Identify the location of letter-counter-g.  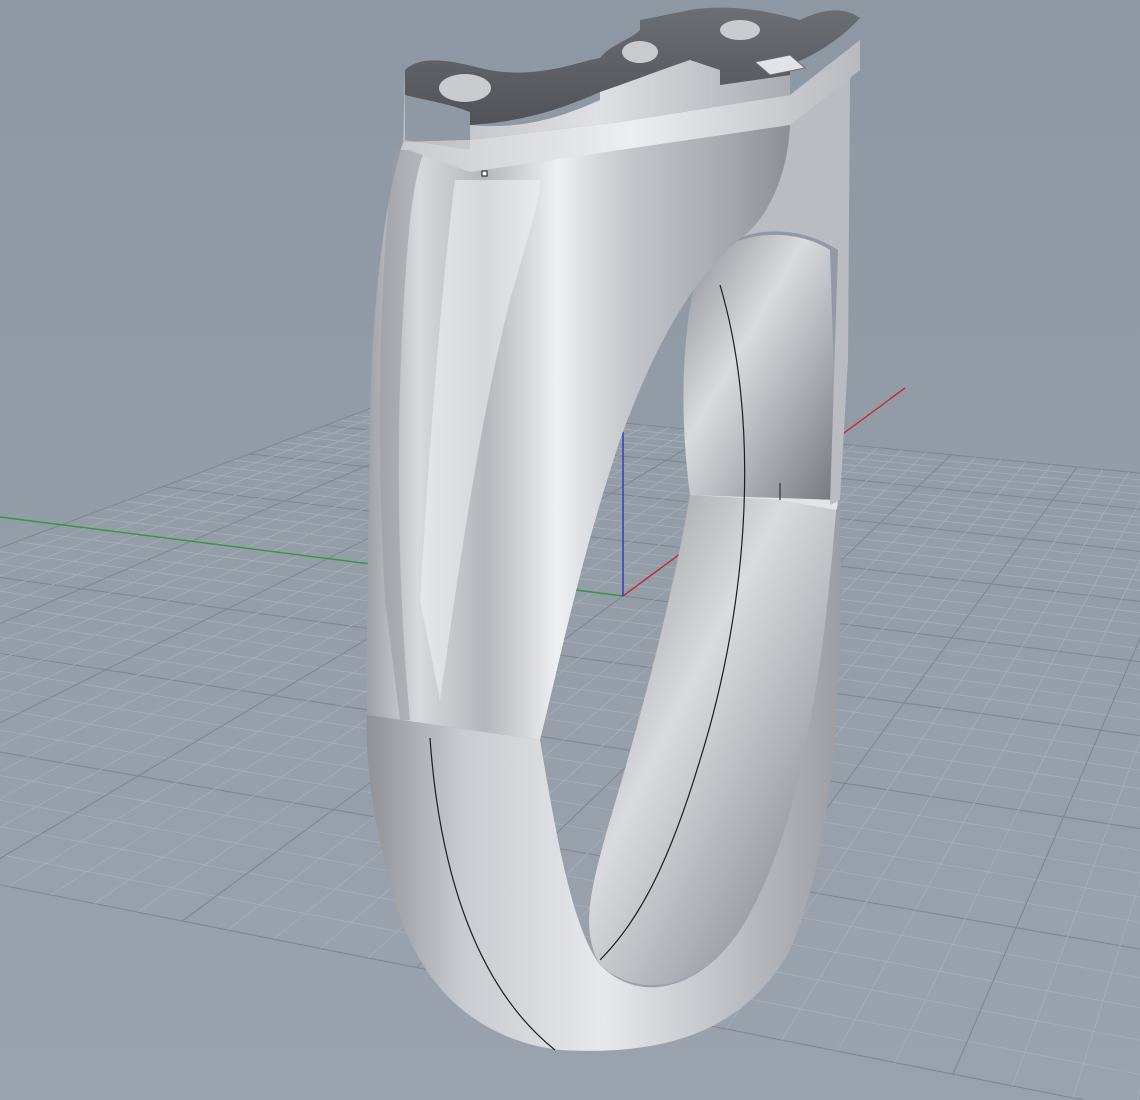
(740, 30).